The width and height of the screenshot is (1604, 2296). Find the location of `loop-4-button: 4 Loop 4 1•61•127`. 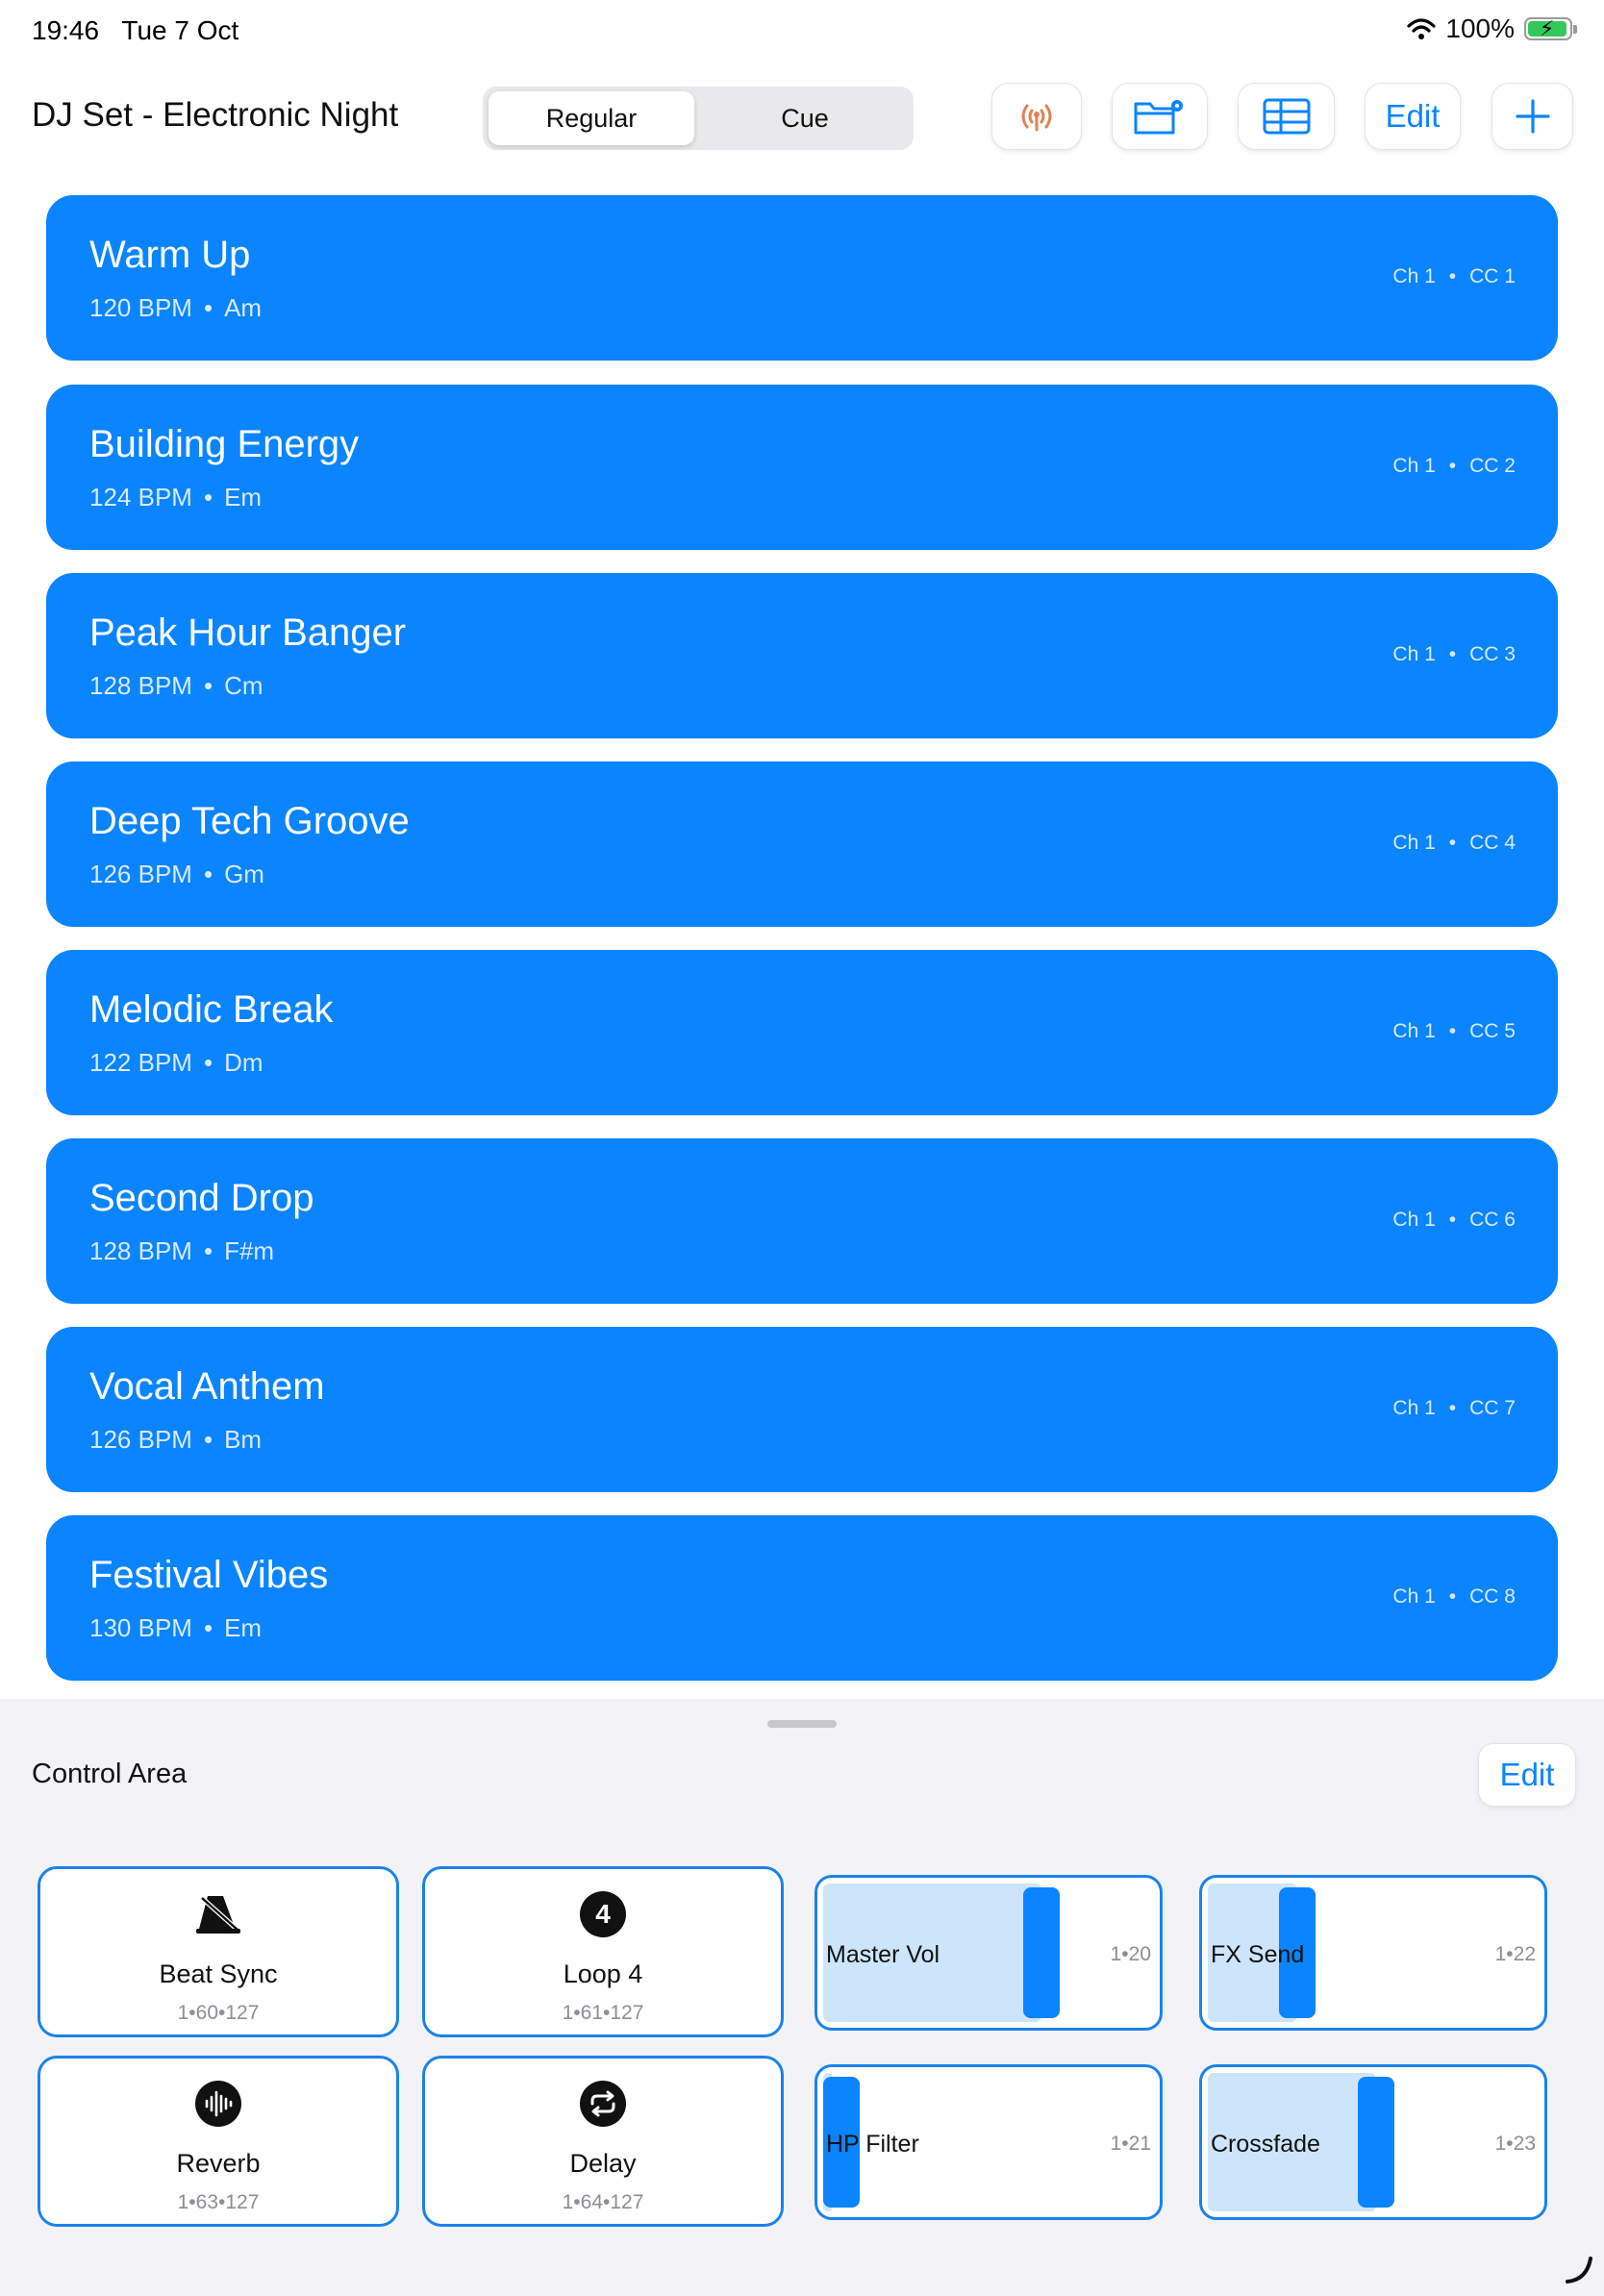

loop-4-button: 4 Loop 4 1•61•127 is located at coordinates (603, 1951).